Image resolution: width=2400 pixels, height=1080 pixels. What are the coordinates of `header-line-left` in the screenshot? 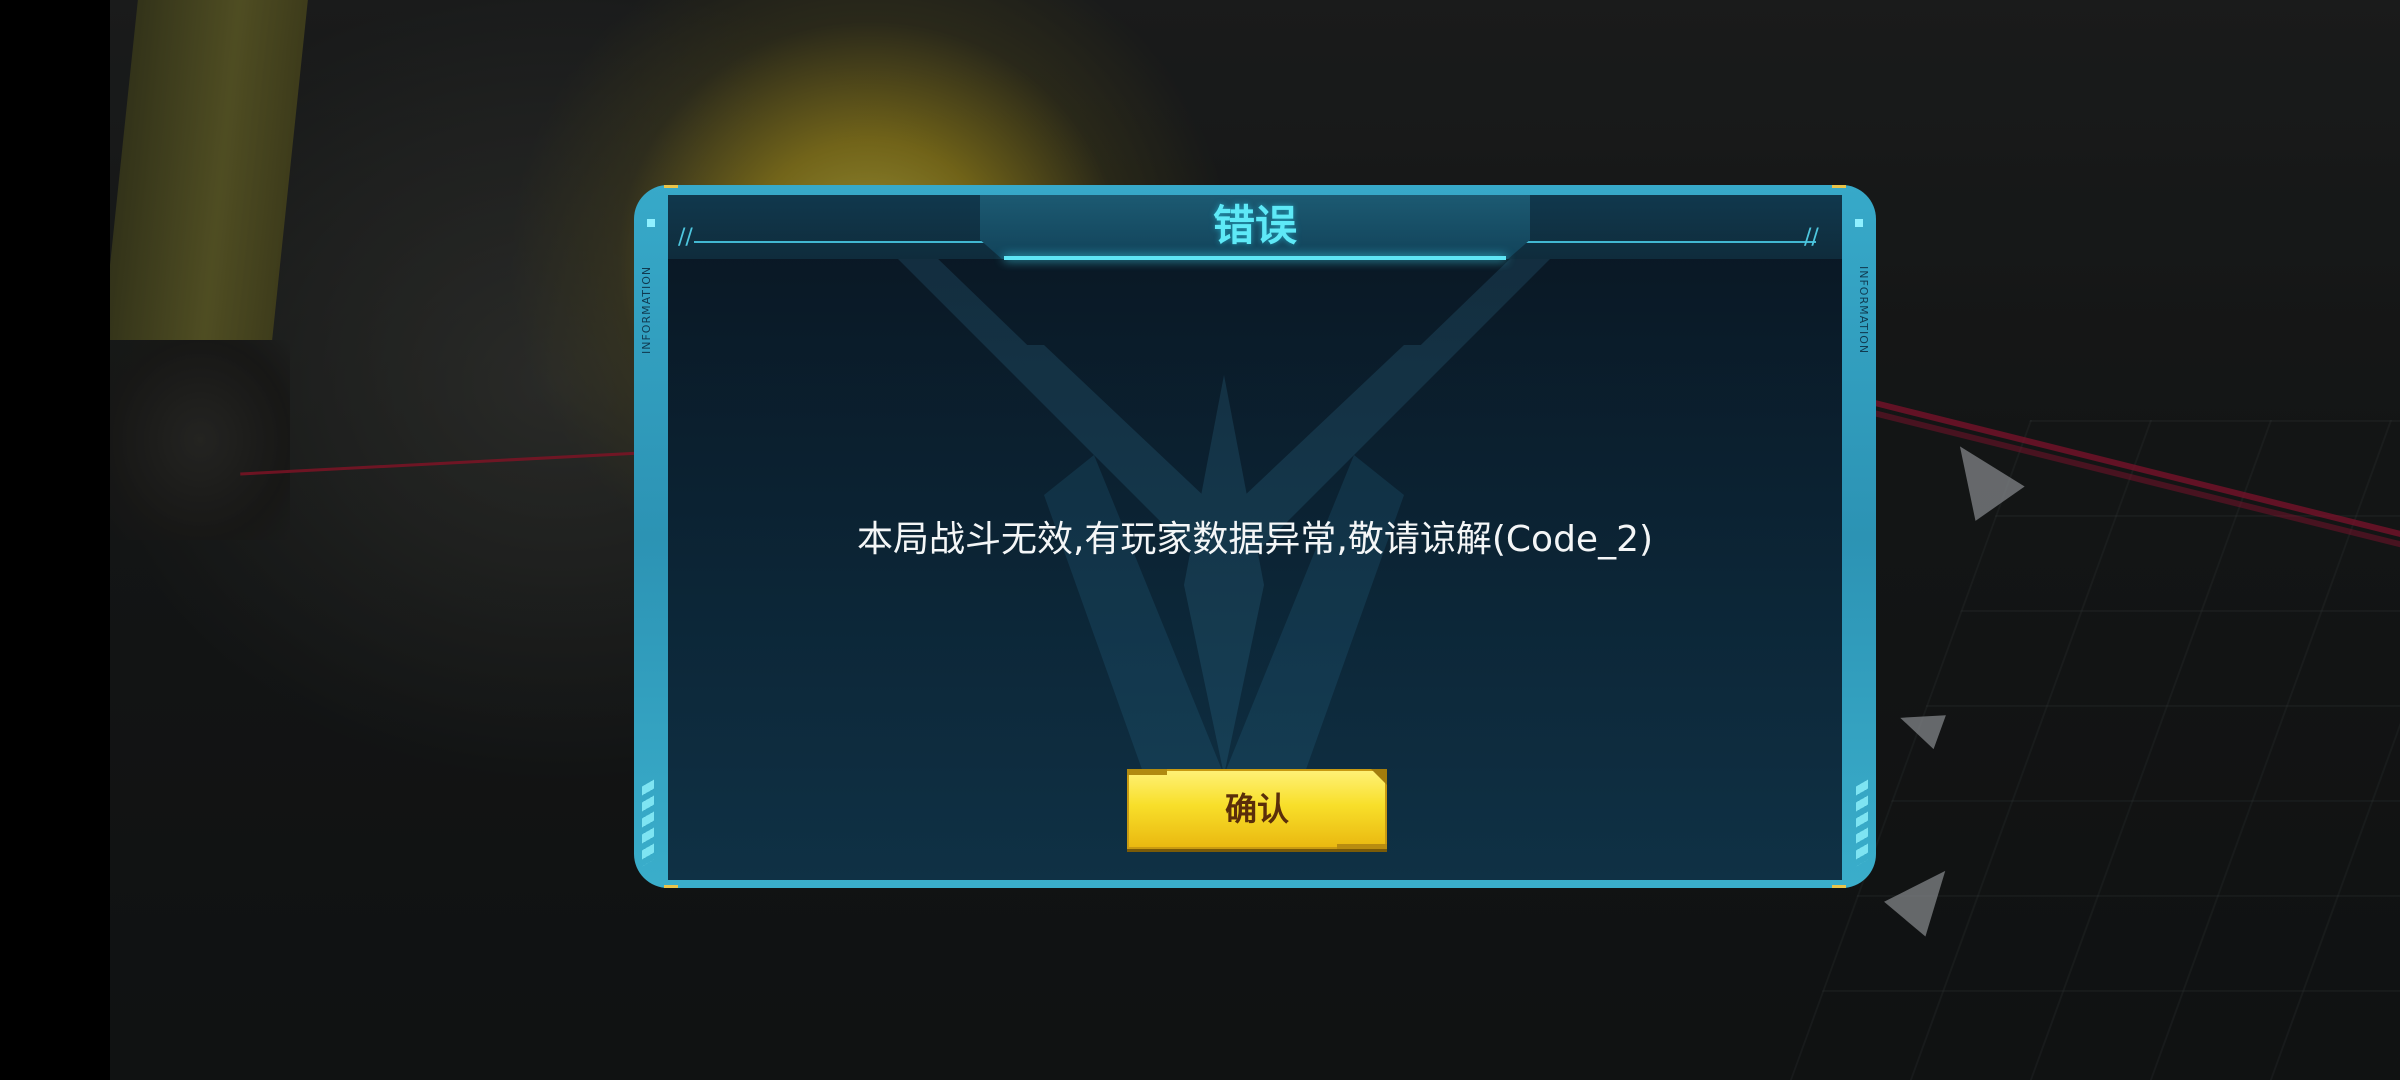 It's located at (844, 242).